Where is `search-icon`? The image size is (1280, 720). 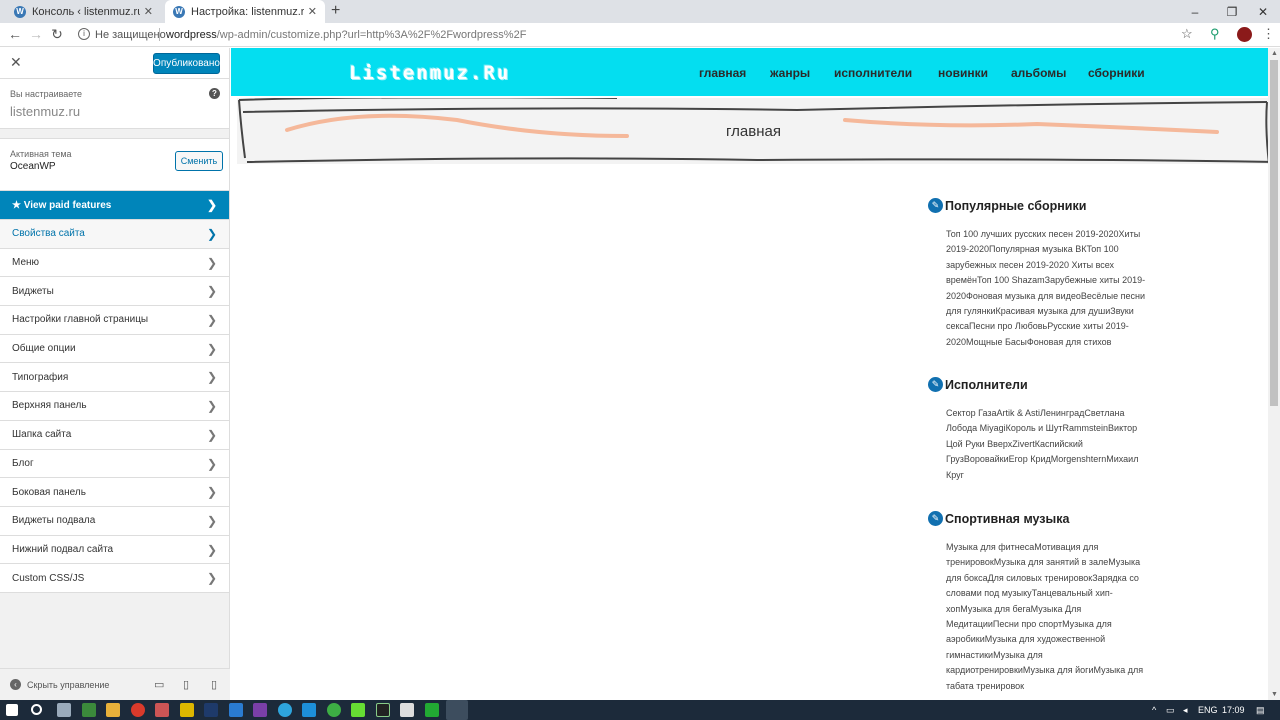
search-icon is located at coordinates (36, 709).